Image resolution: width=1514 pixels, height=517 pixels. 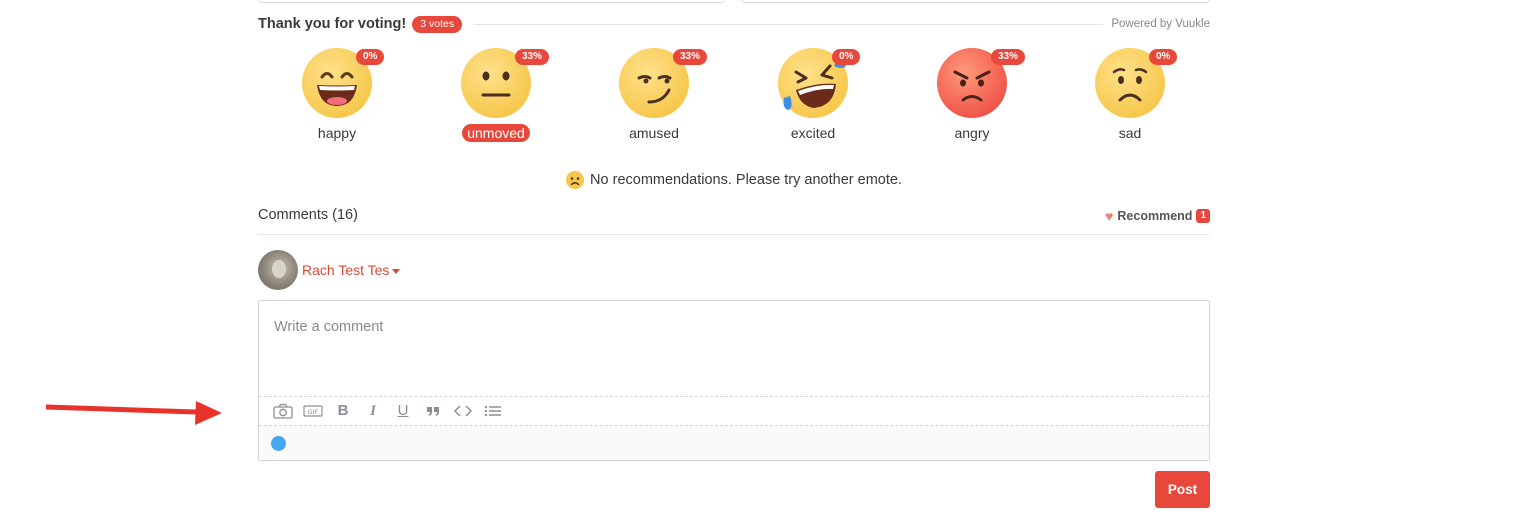 What do you see at coordinates (433, 411) in the screenshot?
I see `quote-icon` at bounding box center [433, 411].